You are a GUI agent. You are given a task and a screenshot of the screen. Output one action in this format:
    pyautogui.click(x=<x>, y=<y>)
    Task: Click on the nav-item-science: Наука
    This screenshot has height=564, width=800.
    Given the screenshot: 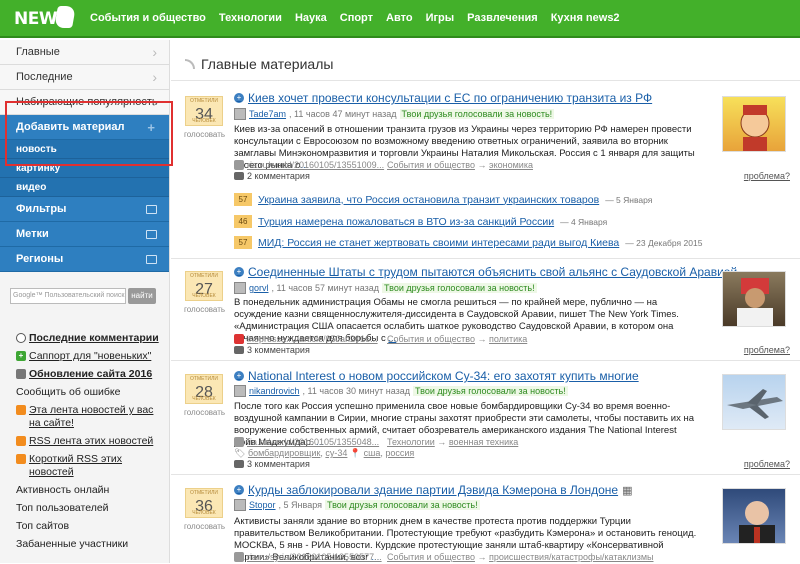 What is the action you would take?
    pyautogui.click(x=311, y=18)
    